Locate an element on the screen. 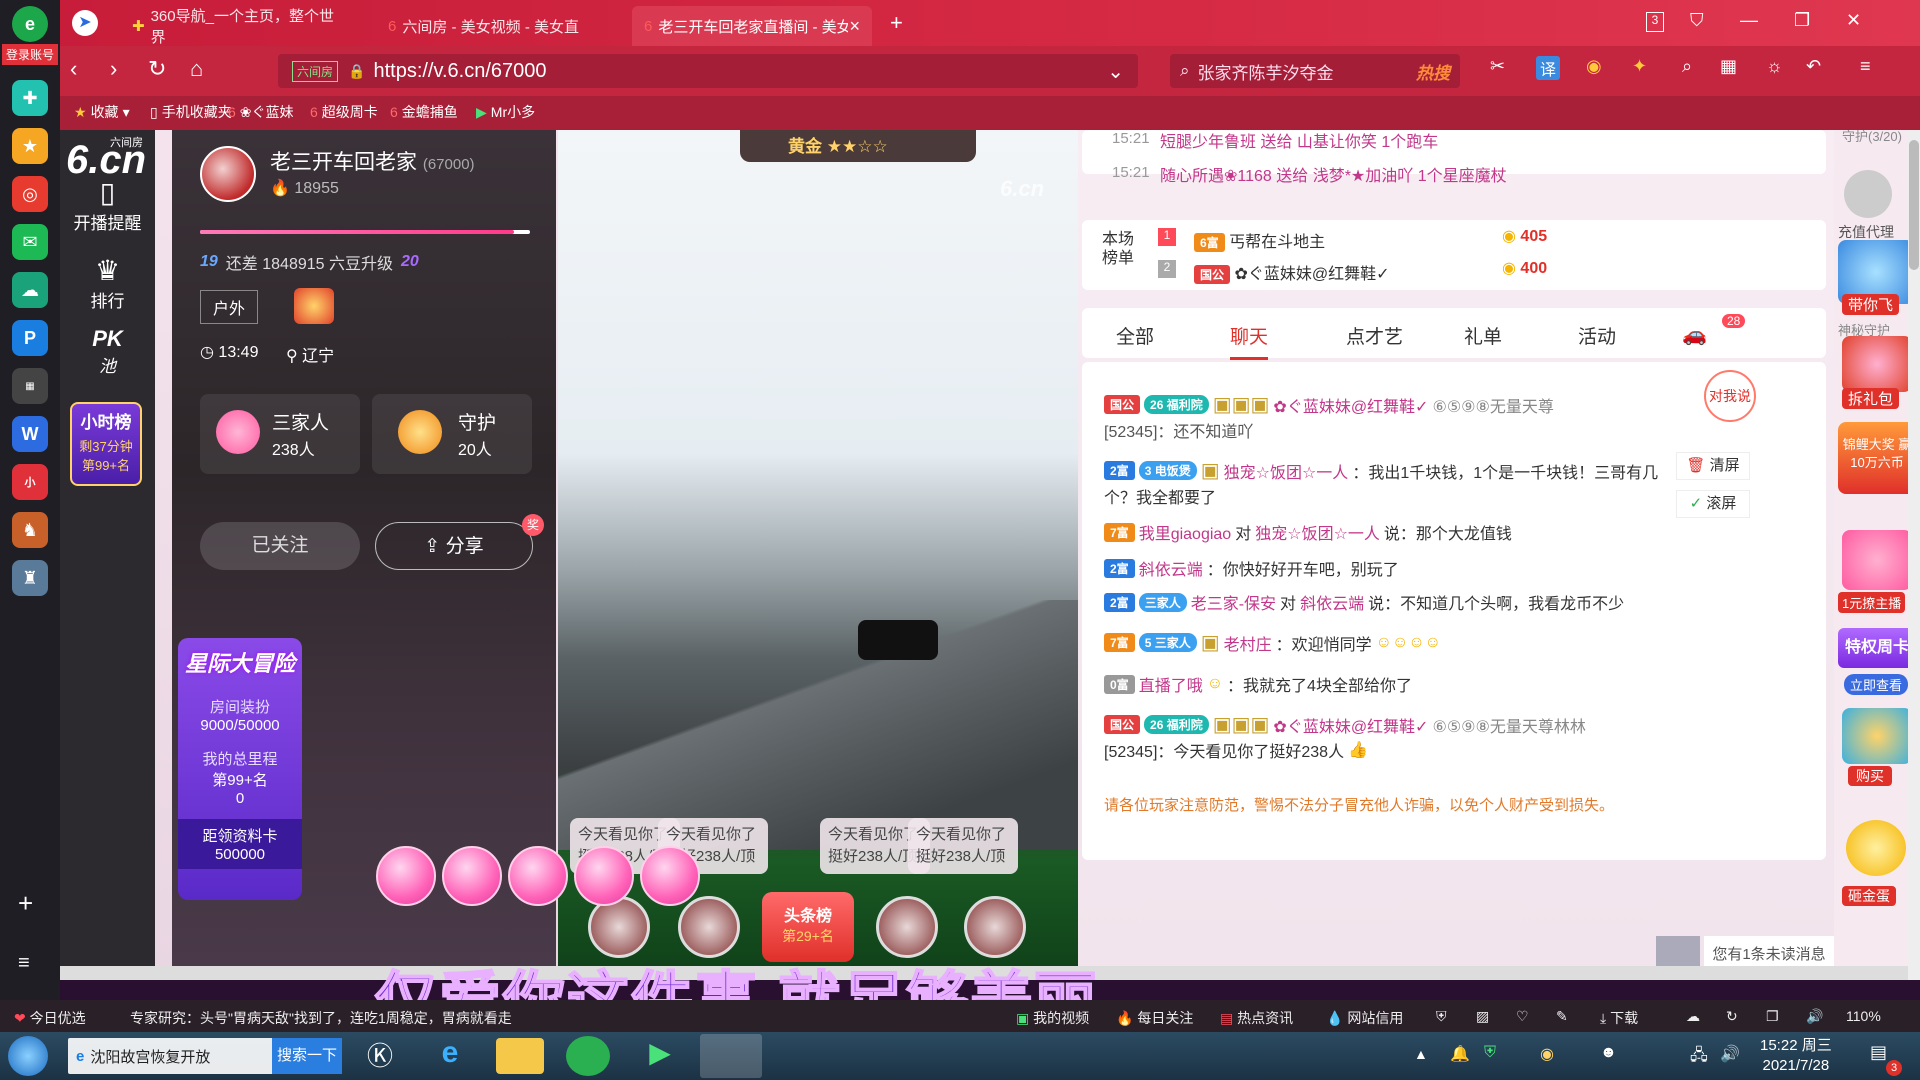  back-icon: ‹ is located at coordinates (73, 69).